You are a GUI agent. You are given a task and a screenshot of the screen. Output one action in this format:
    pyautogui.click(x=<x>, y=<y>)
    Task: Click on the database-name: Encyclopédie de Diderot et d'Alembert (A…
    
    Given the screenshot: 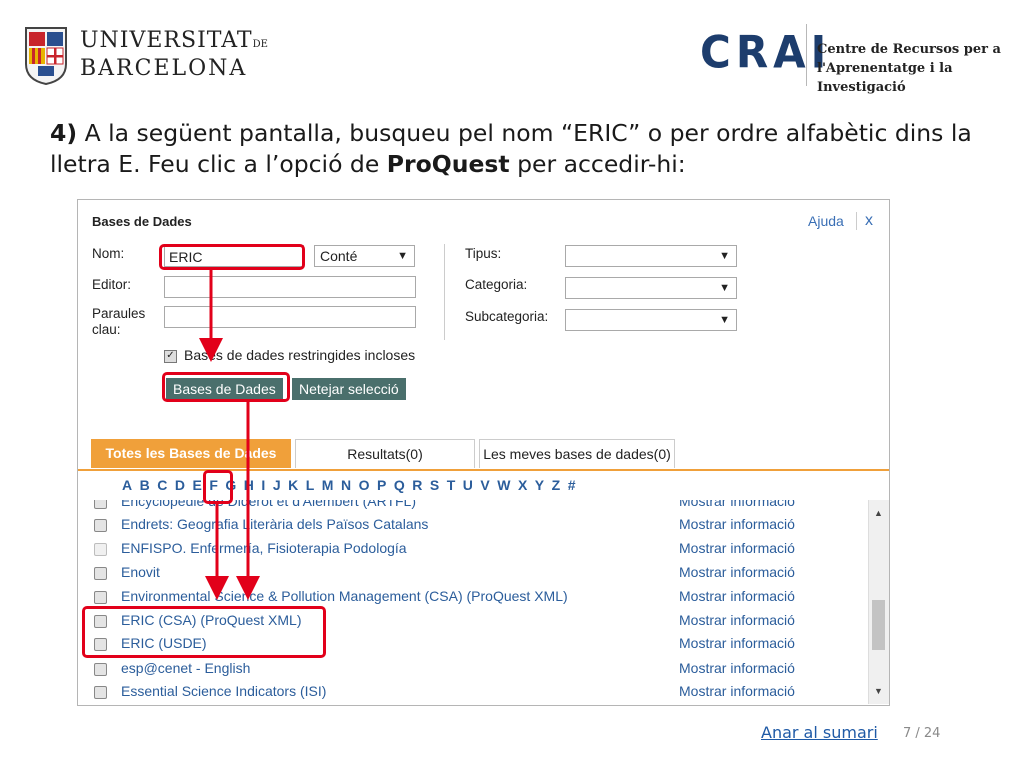 What is the action you would take?
    pyautogui.click(x=268, y=504)
    